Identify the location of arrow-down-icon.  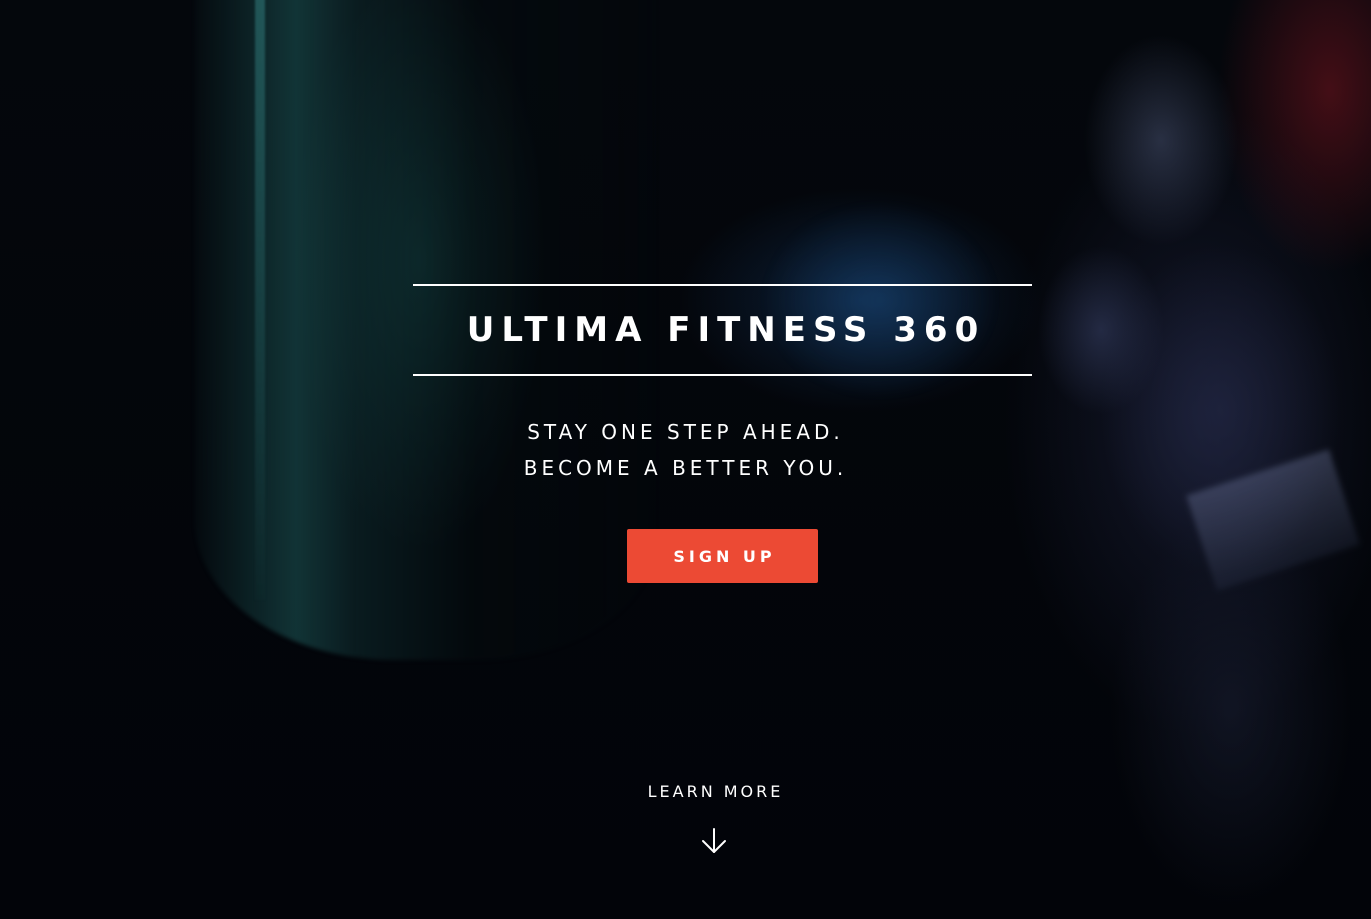
(714, 840).